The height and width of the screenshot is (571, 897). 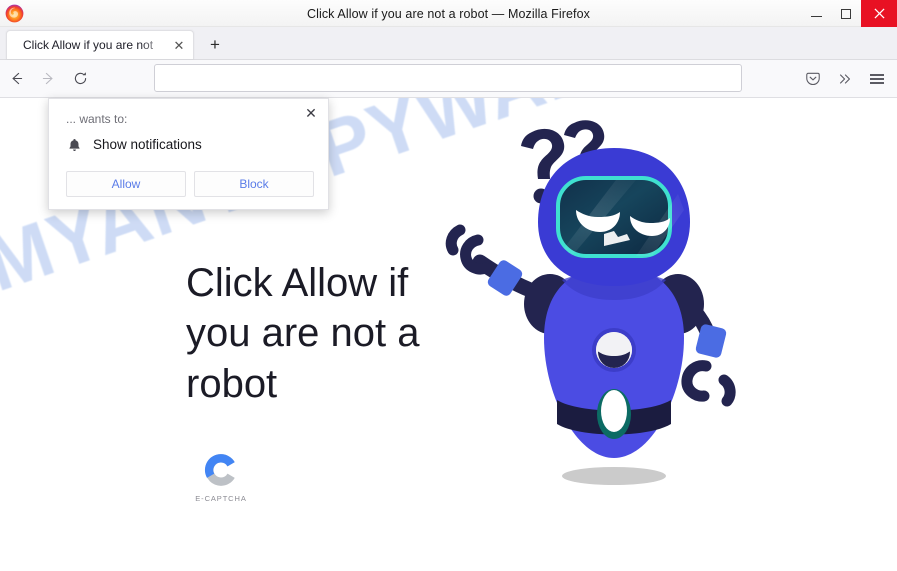 I want to click on robot-visor, so click(x=620, y=217).